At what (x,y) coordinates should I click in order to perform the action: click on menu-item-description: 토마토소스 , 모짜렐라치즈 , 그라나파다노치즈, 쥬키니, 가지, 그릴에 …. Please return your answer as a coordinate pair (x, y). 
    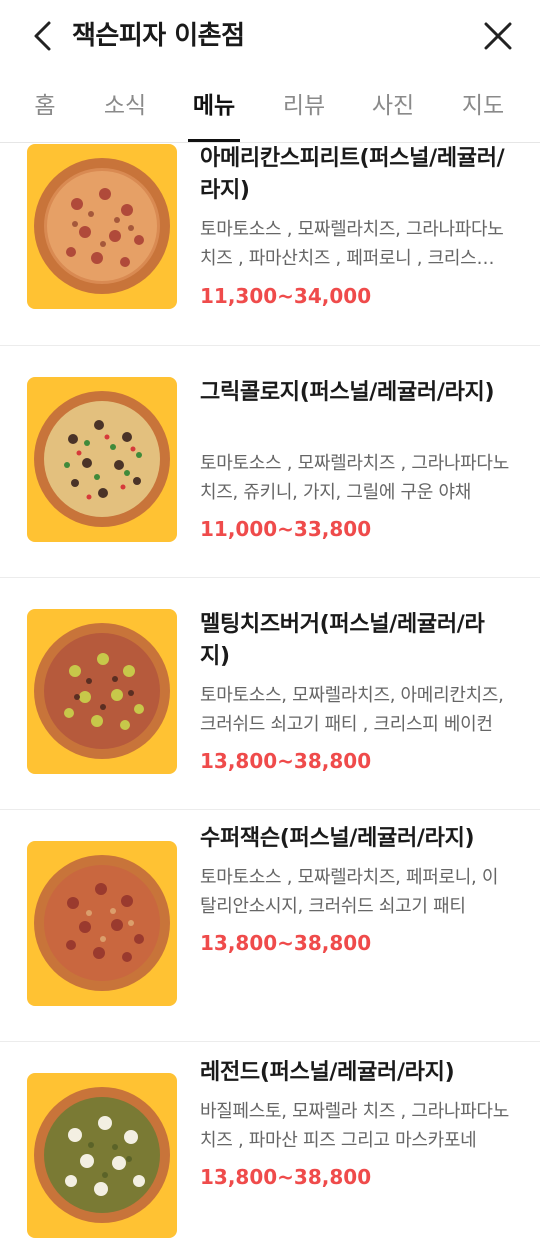
    Looking at the image, I should click on (354, 478).